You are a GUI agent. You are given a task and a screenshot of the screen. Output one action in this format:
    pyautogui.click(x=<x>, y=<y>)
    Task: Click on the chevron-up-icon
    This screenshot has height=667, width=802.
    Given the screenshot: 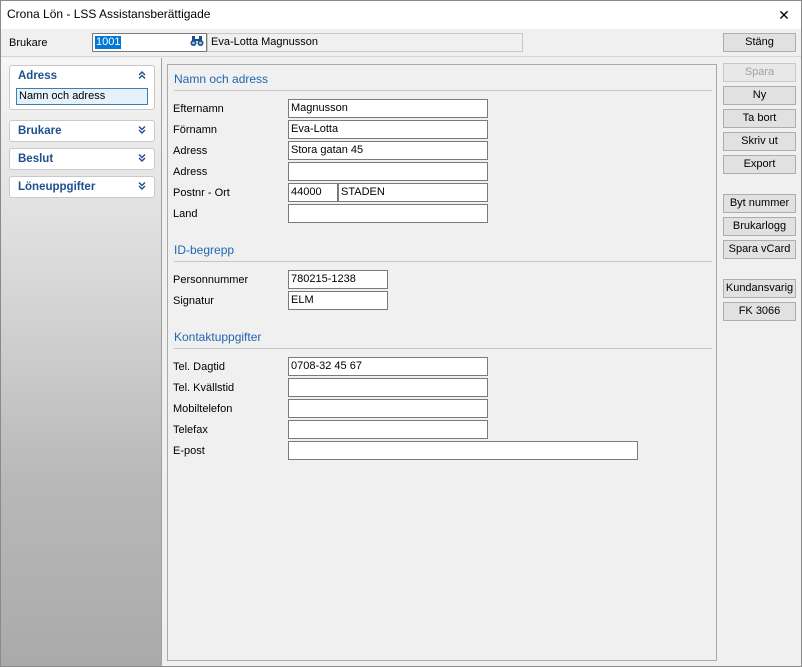 What is the action you would take?
    pyautogui.click(x=142, y=76)
    